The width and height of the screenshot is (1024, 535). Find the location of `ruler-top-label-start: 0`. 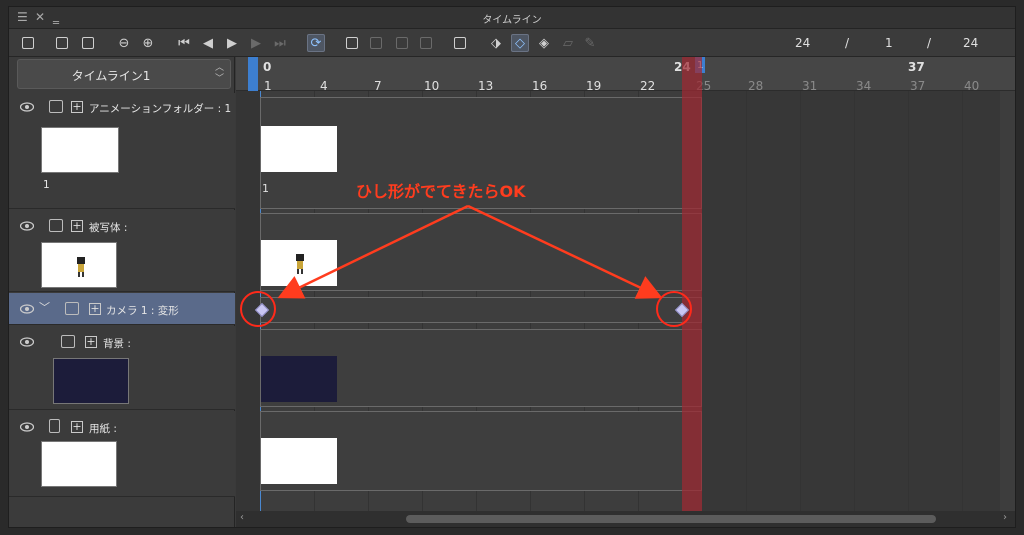

ruler-top-label-start: 0 is located at coordinates (267, 67).